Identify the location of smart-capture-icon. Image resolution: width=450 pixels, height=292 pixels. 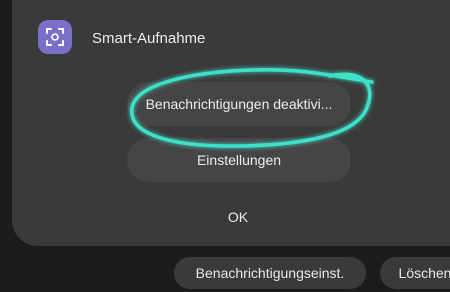
(55, 37).